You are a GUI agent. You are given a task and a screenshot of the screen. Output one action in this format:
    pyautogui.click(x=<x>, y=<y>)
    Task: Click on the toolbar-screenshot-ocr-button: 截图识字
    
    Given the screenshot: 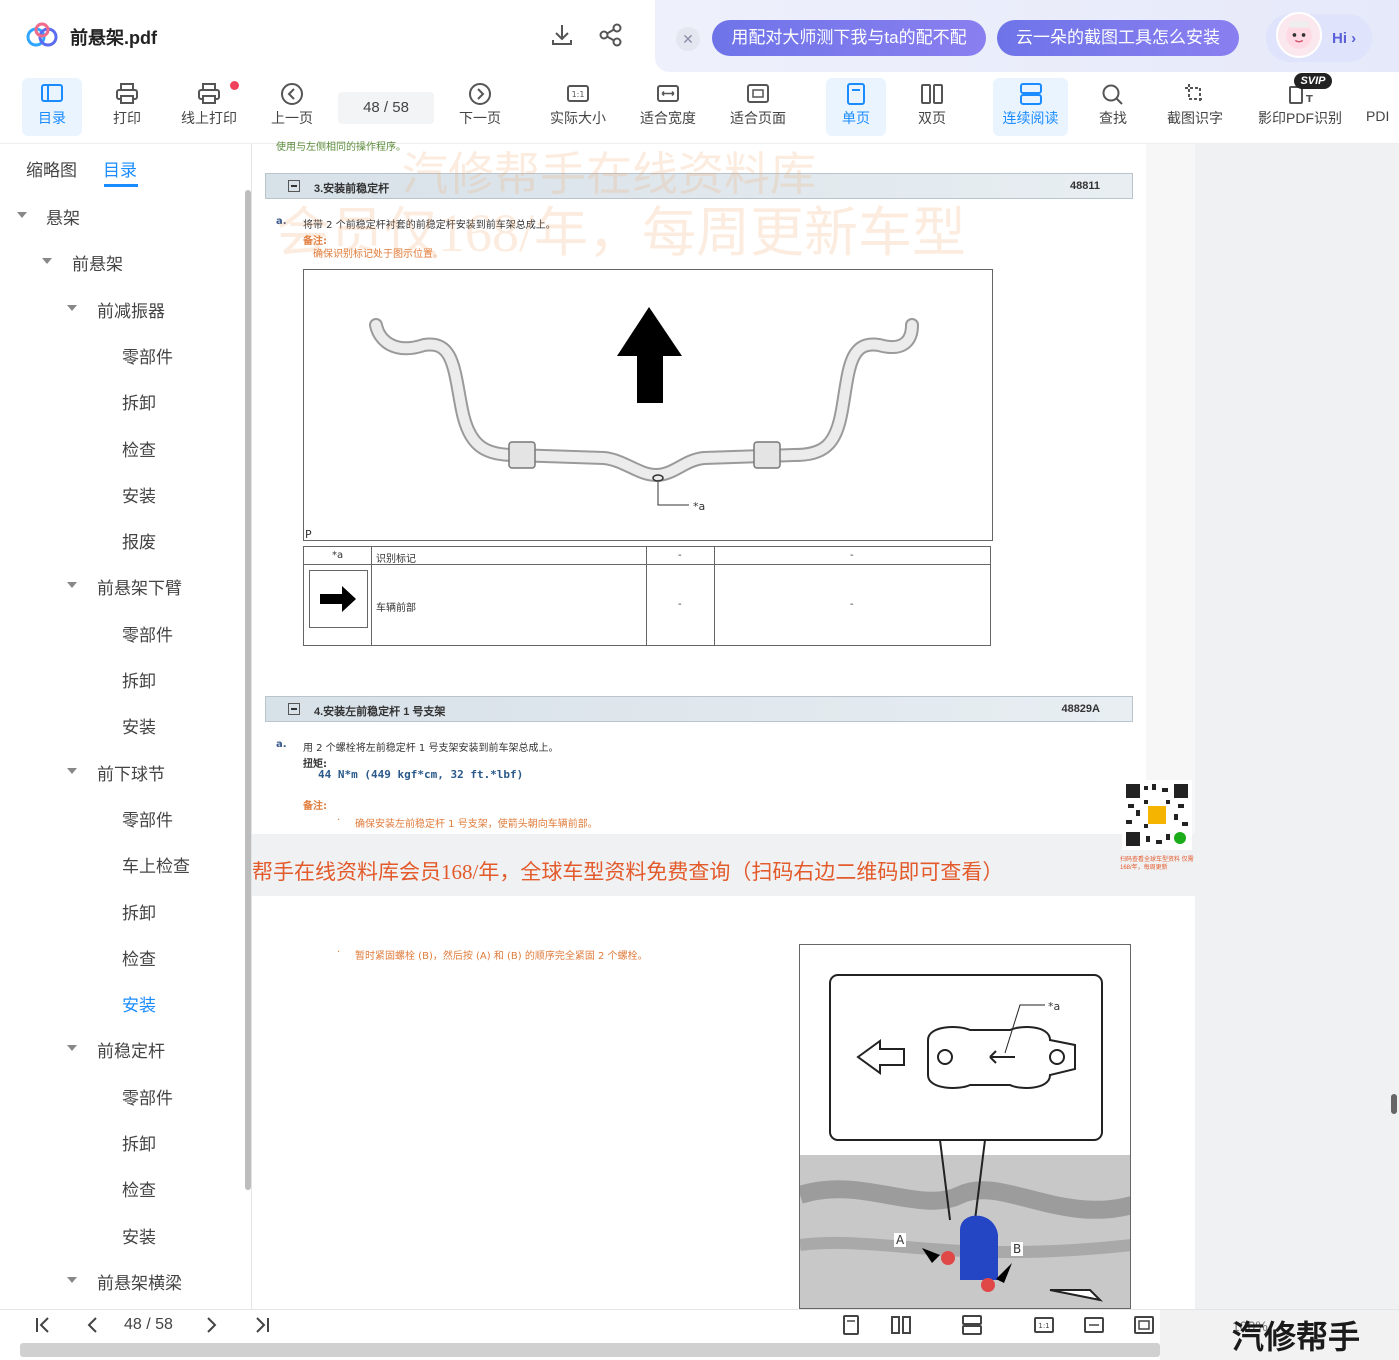 What is the action you would take?
    pyautogui.click(x=1195, y=107)
    